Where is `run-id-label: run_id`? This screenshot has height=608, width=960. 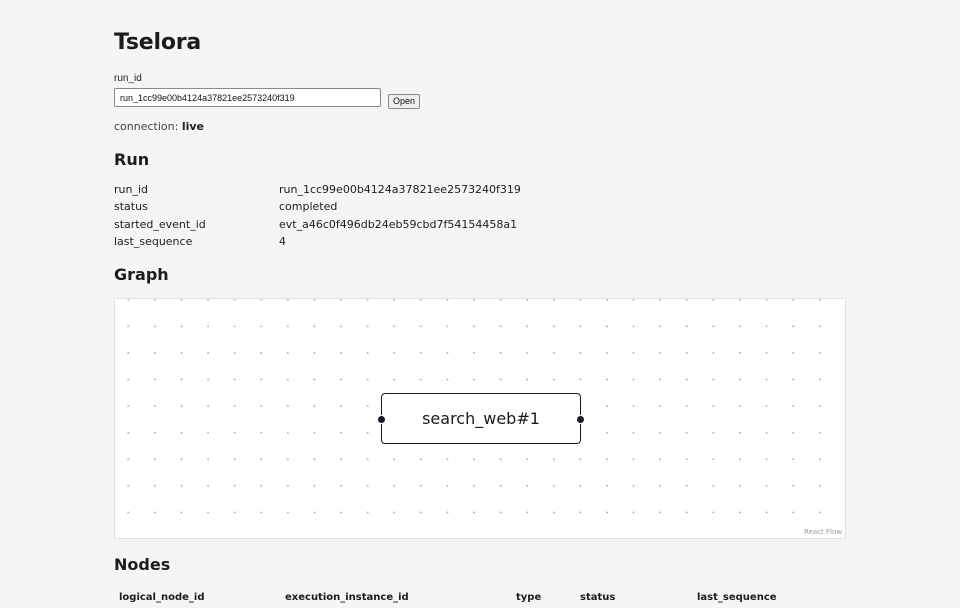 run-id-label: run_id is located at coordinates (128, 78).